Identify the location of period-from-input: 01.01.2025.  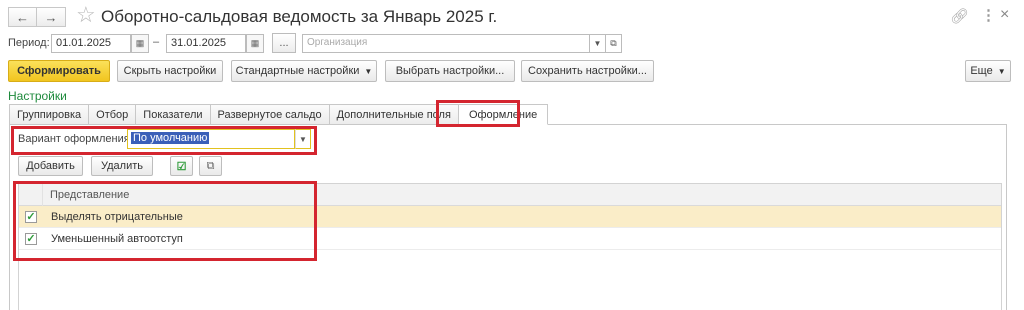
(91, 43).